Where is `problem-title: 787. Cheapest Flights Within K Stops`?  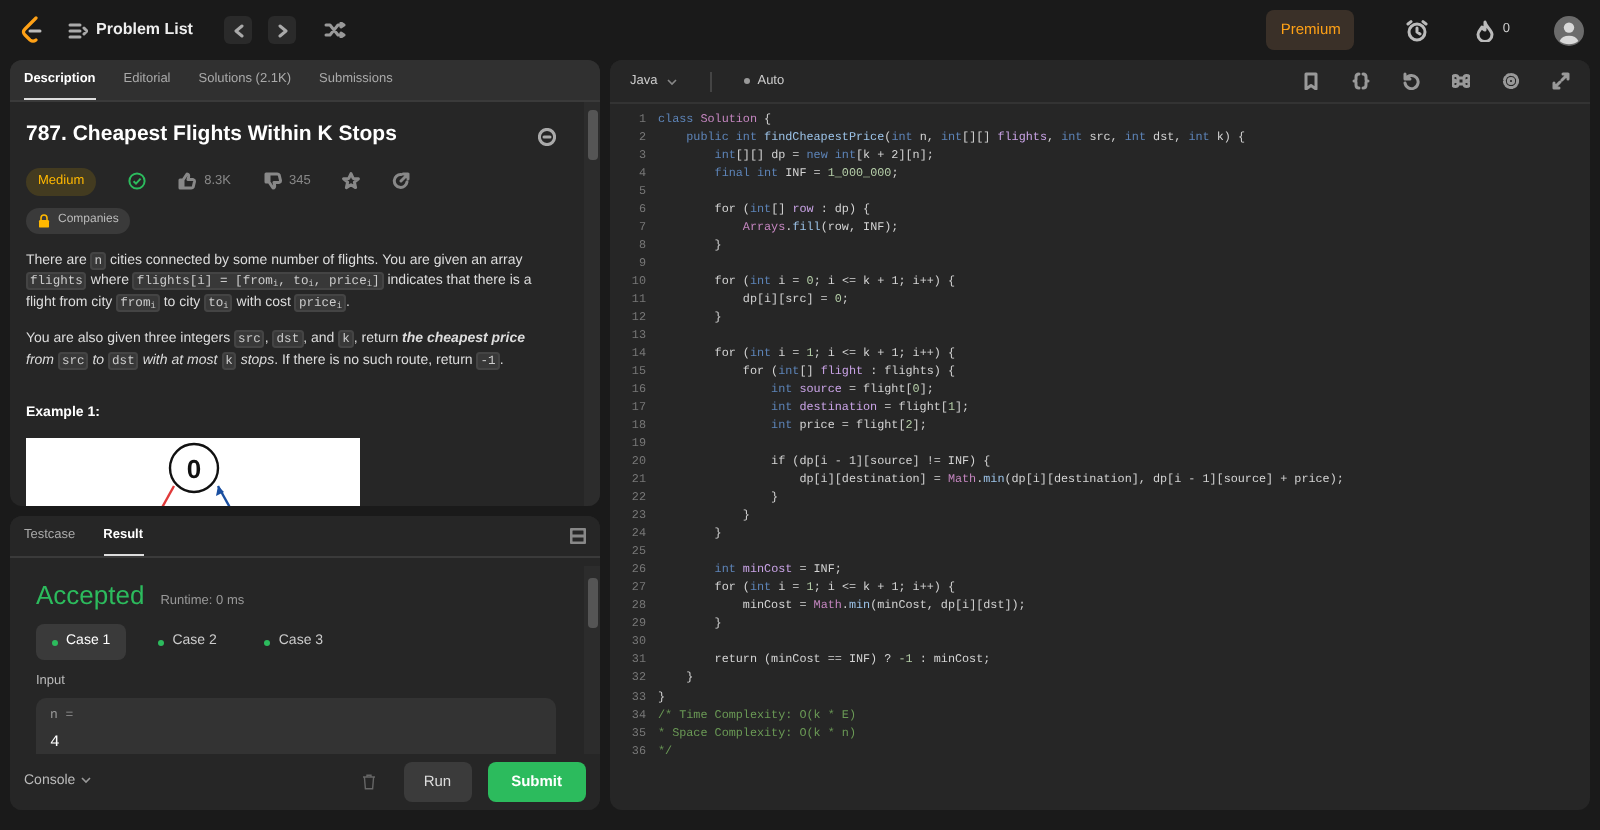 problem-title: 787. Cheapest Flights Within K Stops is located at coordinates (211, 135).